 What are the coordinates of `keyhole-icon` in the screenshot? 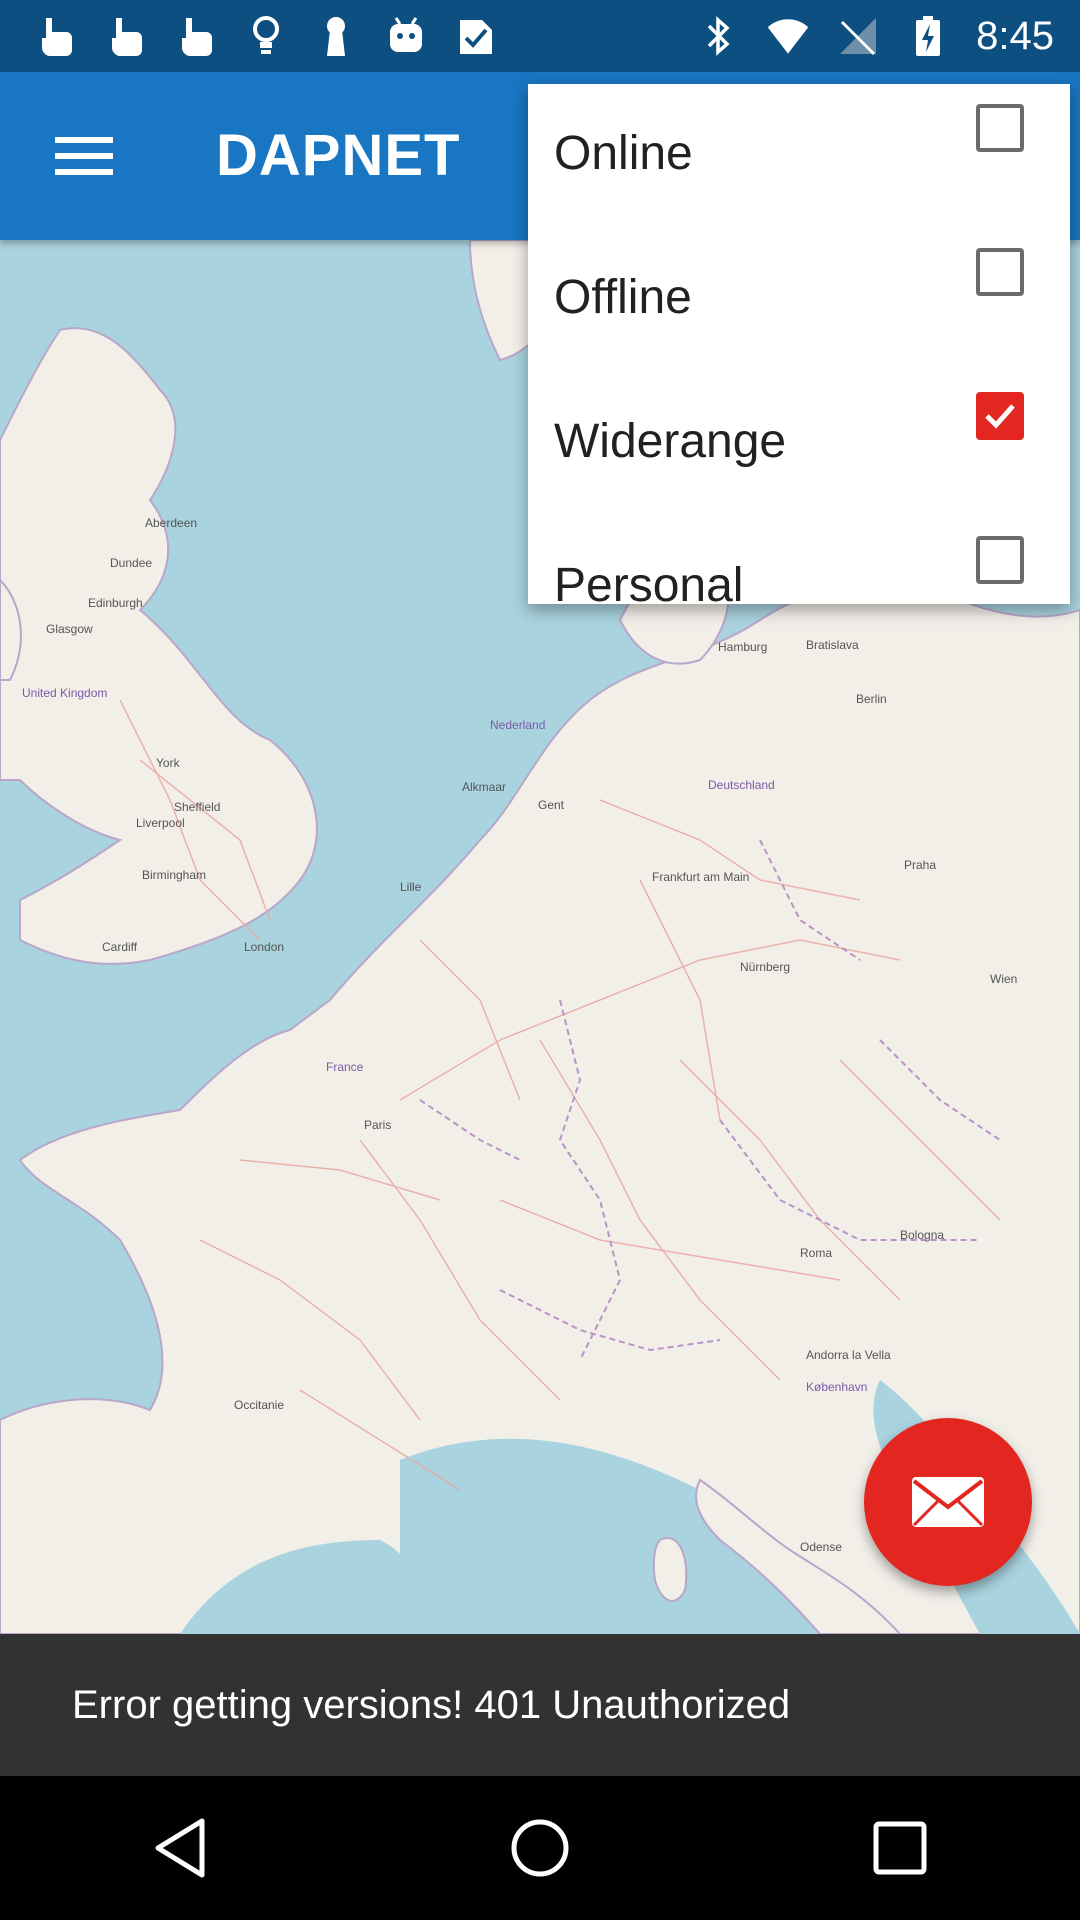 It's located at (336, 36).